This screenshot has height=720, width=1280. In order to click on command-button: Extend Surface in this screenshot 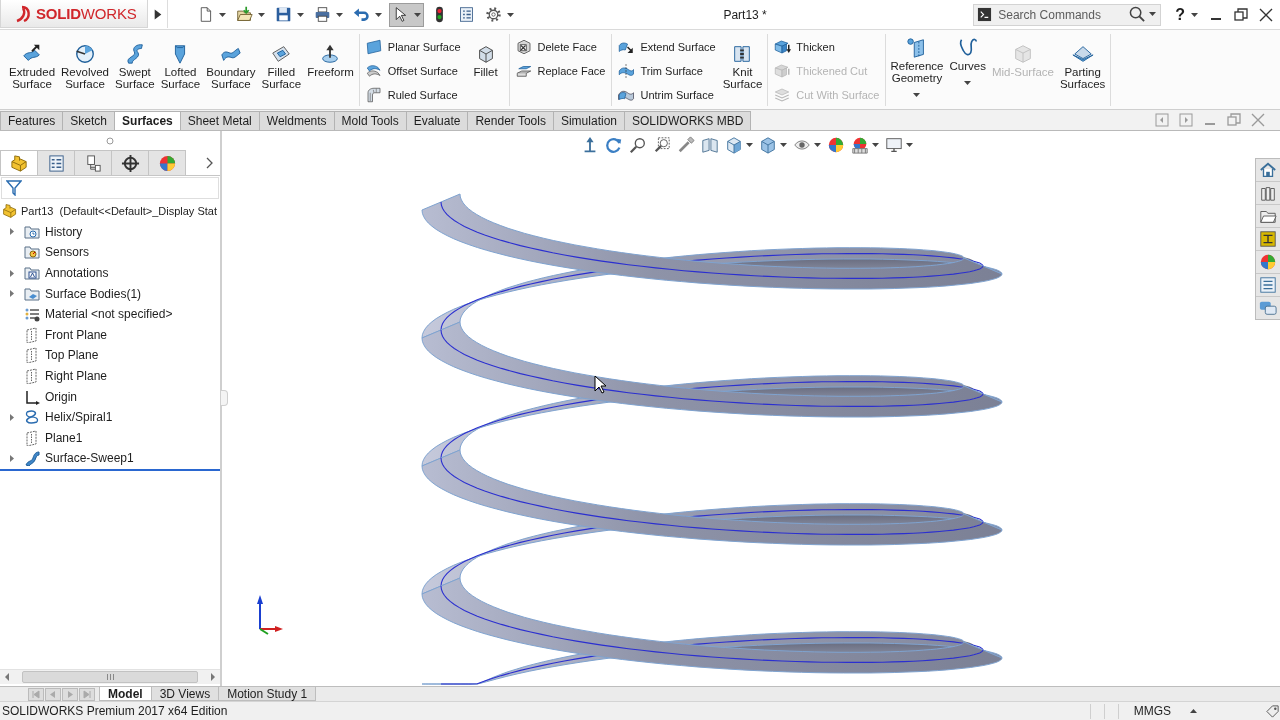, I will do `click(666, 46)`.